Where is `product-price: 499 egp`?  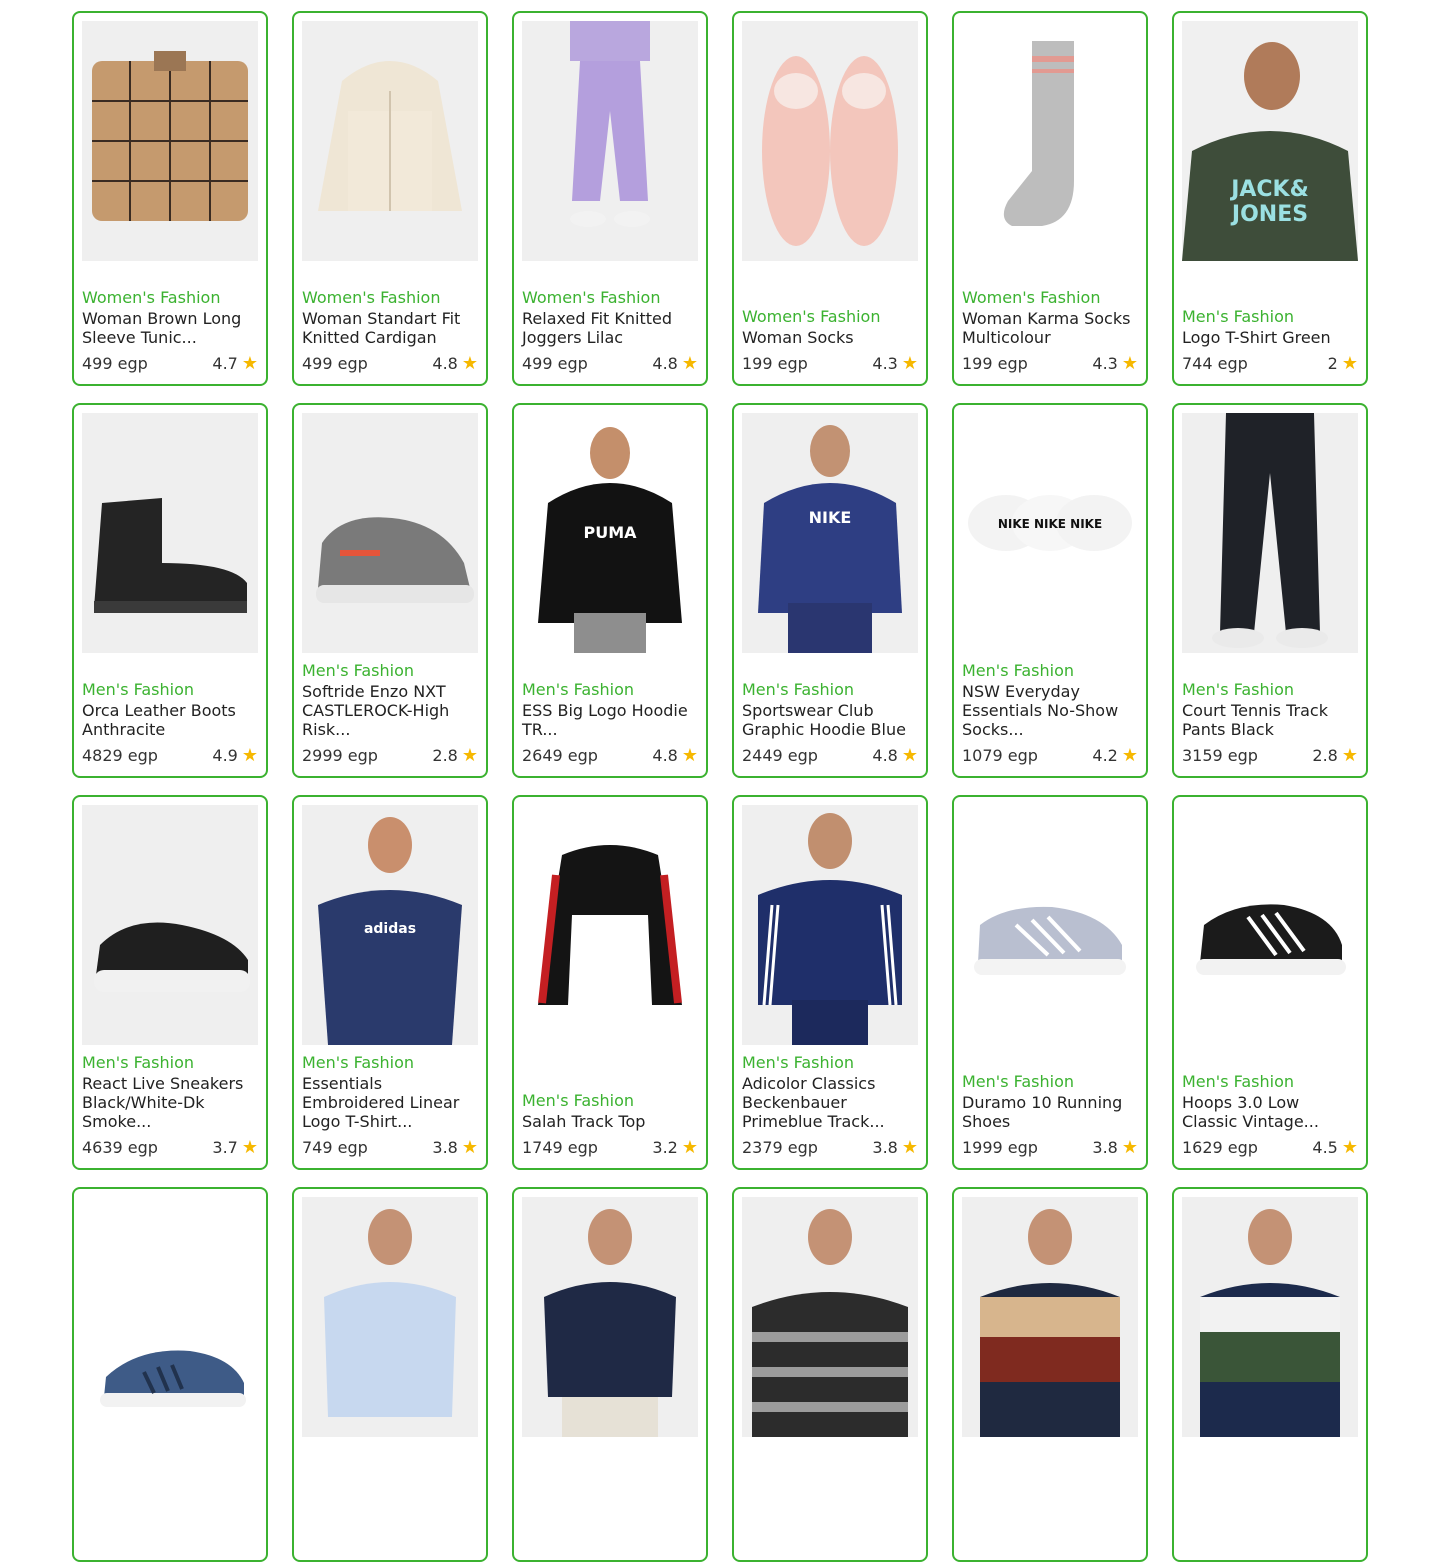
product-price: 499 egp is located at coordinates (335, 363).